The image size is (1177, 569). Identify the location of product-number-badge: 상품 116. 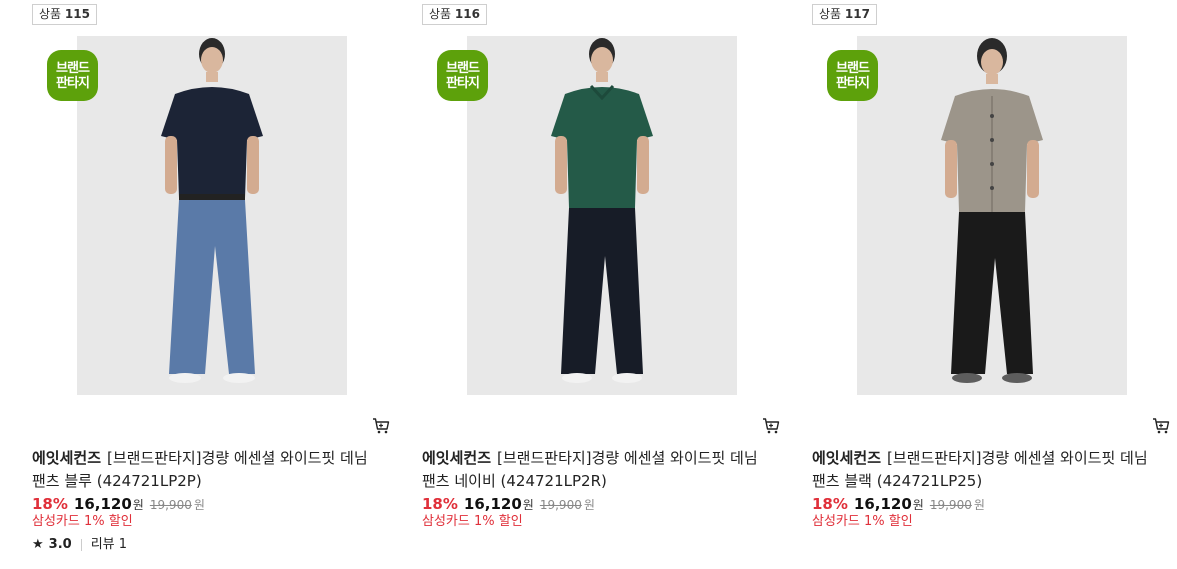
(454, 14).